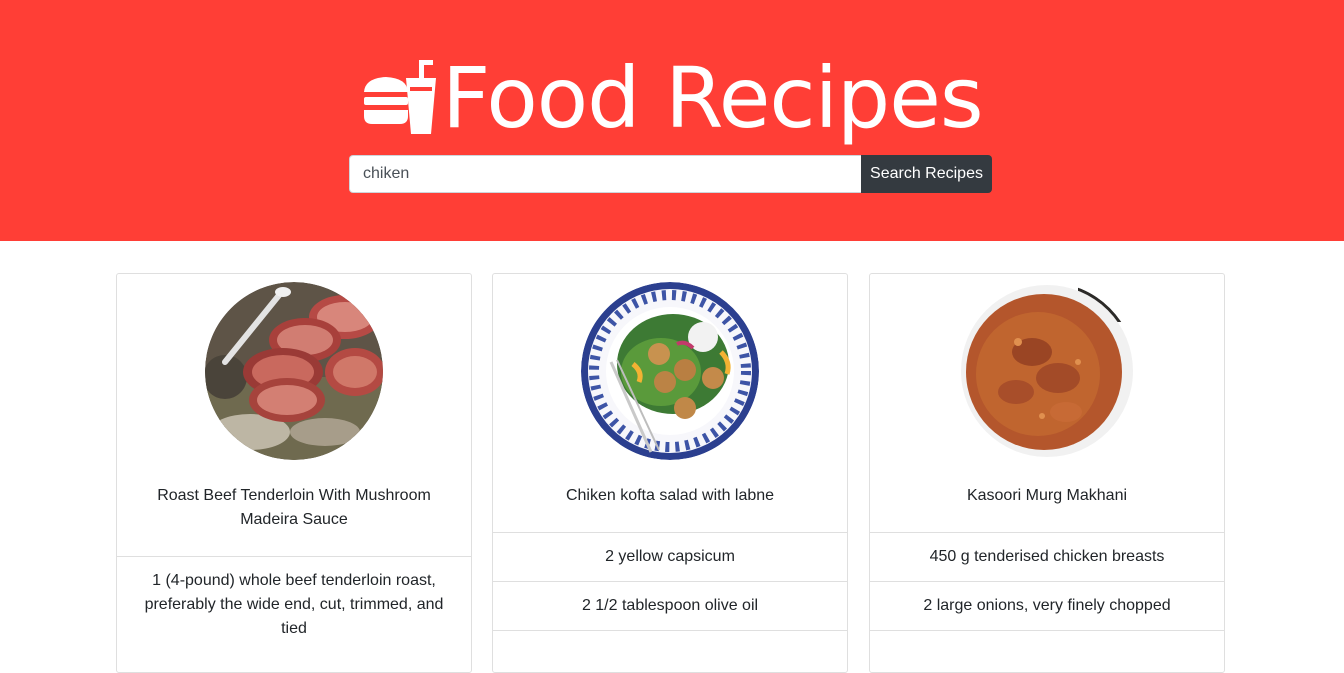  Describe the element at coordinates (670, 605) in the screenshot. I see `ingredient-item: 2 1/2 tablespoon olive oil` at that location.